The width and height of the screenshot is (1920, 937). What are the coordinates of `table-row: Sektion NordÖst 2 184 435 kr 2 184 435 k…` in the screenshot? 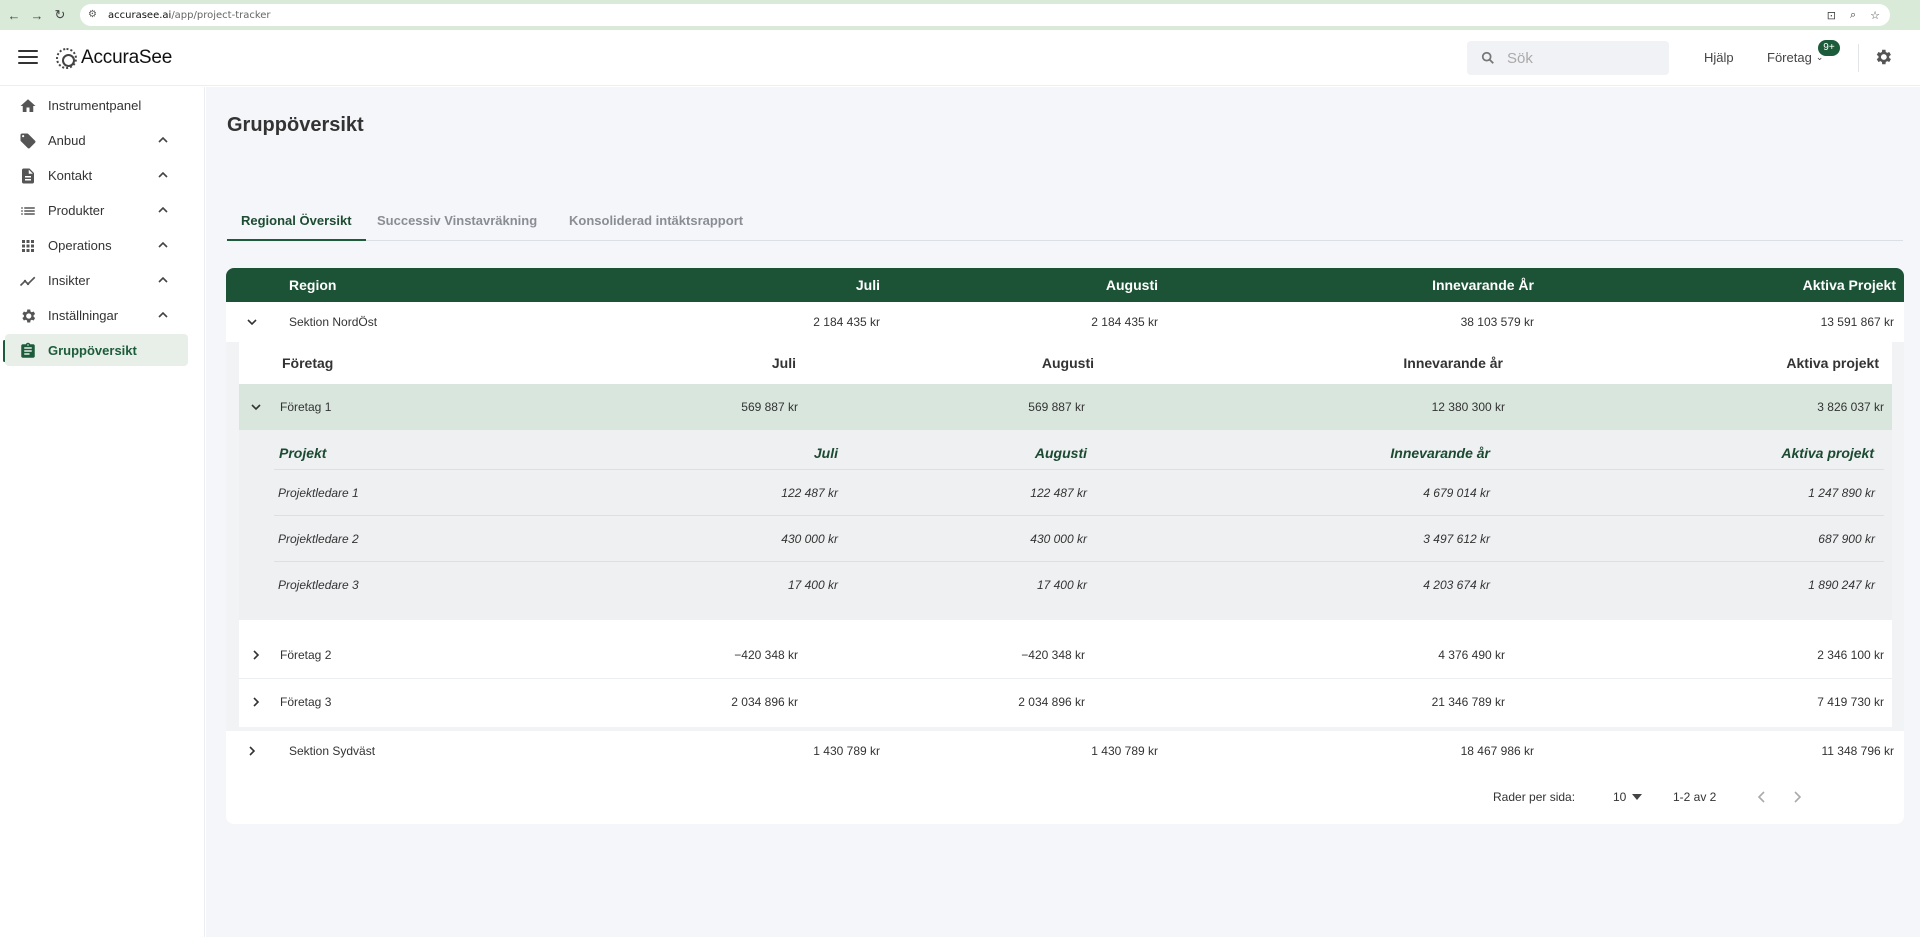 It's located at (1065, 322).